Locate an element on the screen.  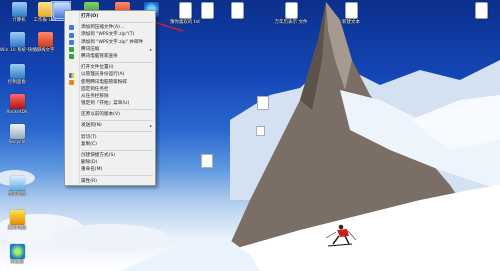
menu-item-add-zip-mail: 添加到 "WPS文字.zip" 并邮件 is located at coordinates (110, 42).